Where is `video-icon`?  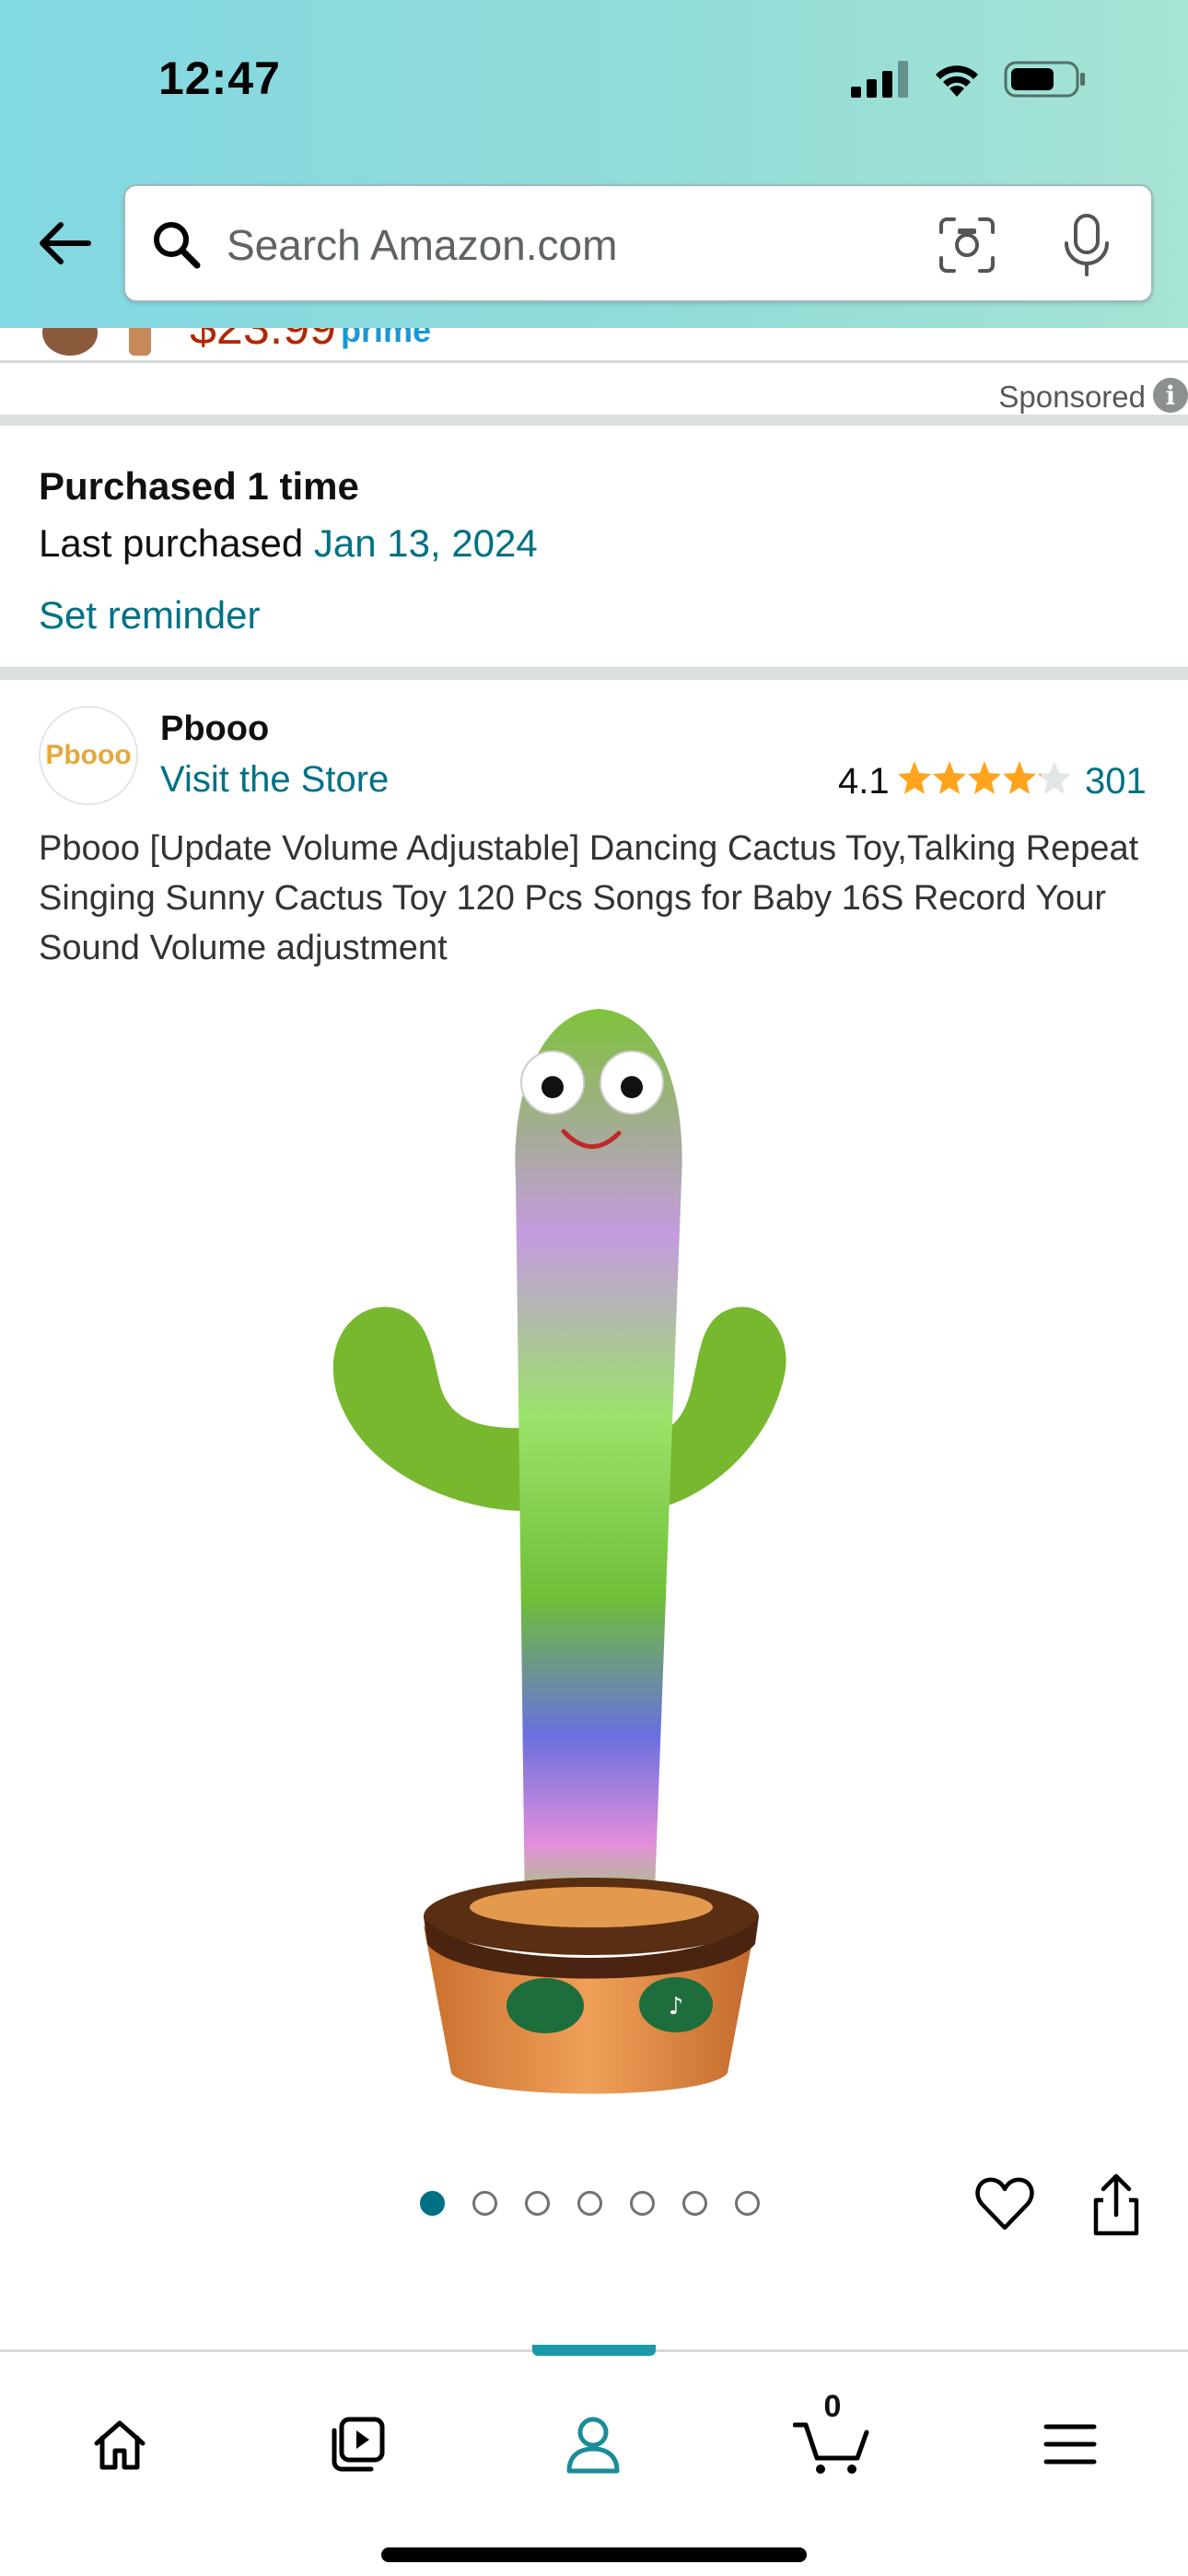
video-icon is located at coordinates (358, 2444).